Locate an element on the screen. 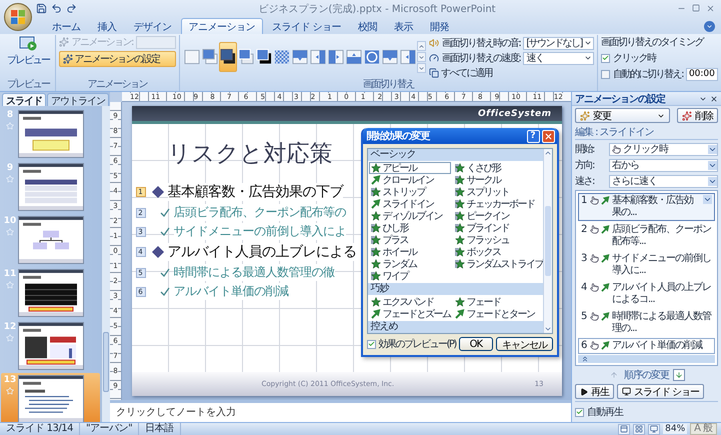 The height and width of the screenshot is (435, 721). custom-animation-button: アニメーションの設定 is located at coordinates (117, 59).